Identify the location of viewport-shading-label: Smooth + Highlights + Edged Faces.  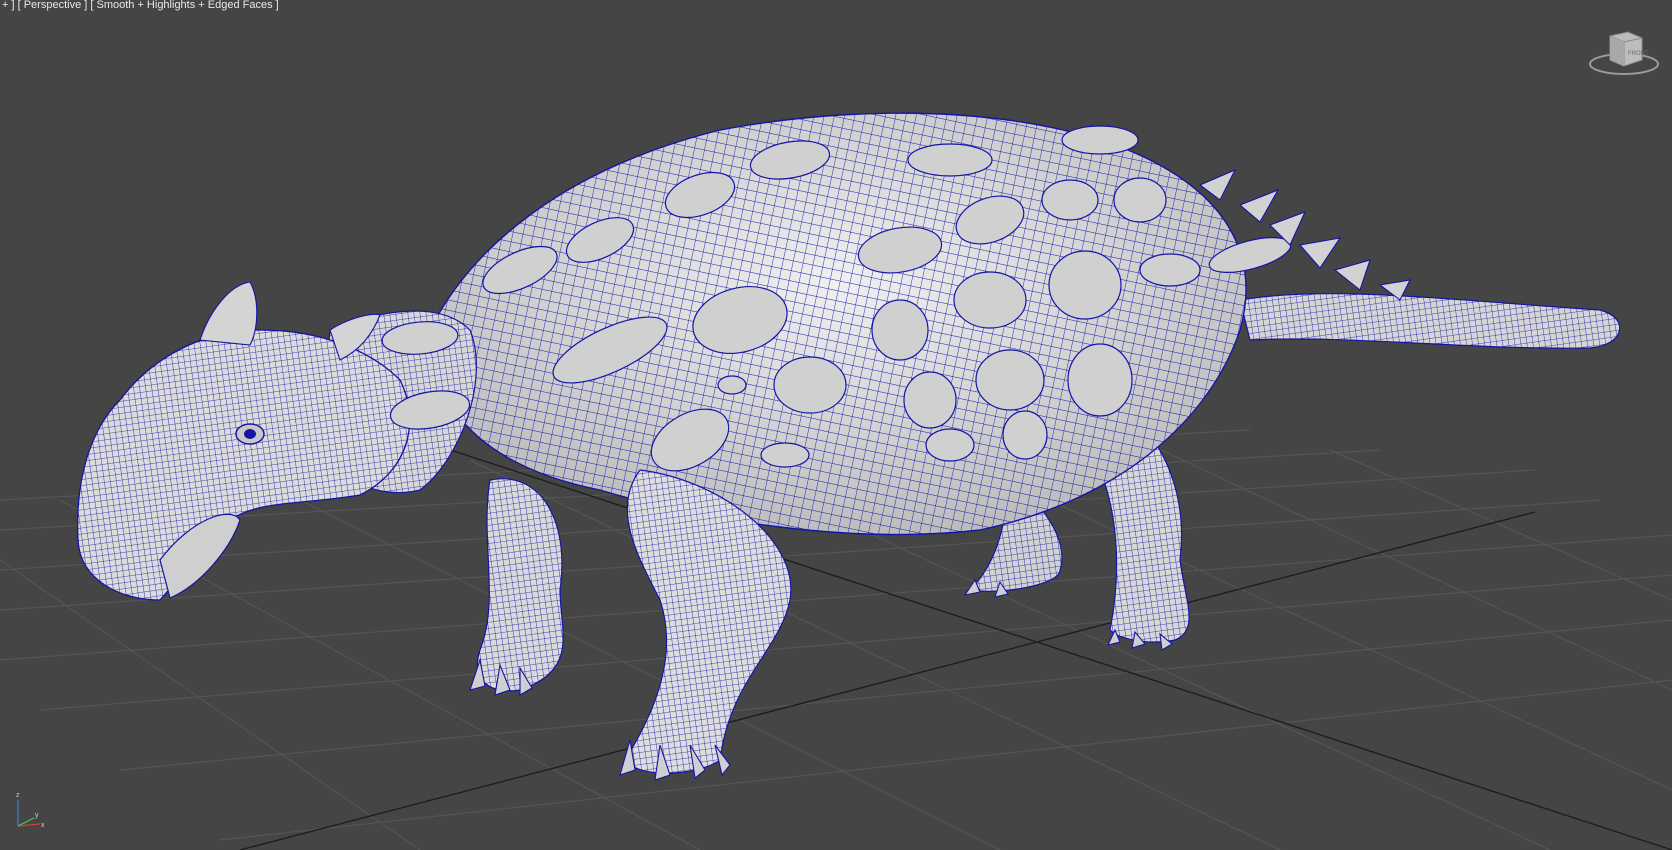
(184, 5).